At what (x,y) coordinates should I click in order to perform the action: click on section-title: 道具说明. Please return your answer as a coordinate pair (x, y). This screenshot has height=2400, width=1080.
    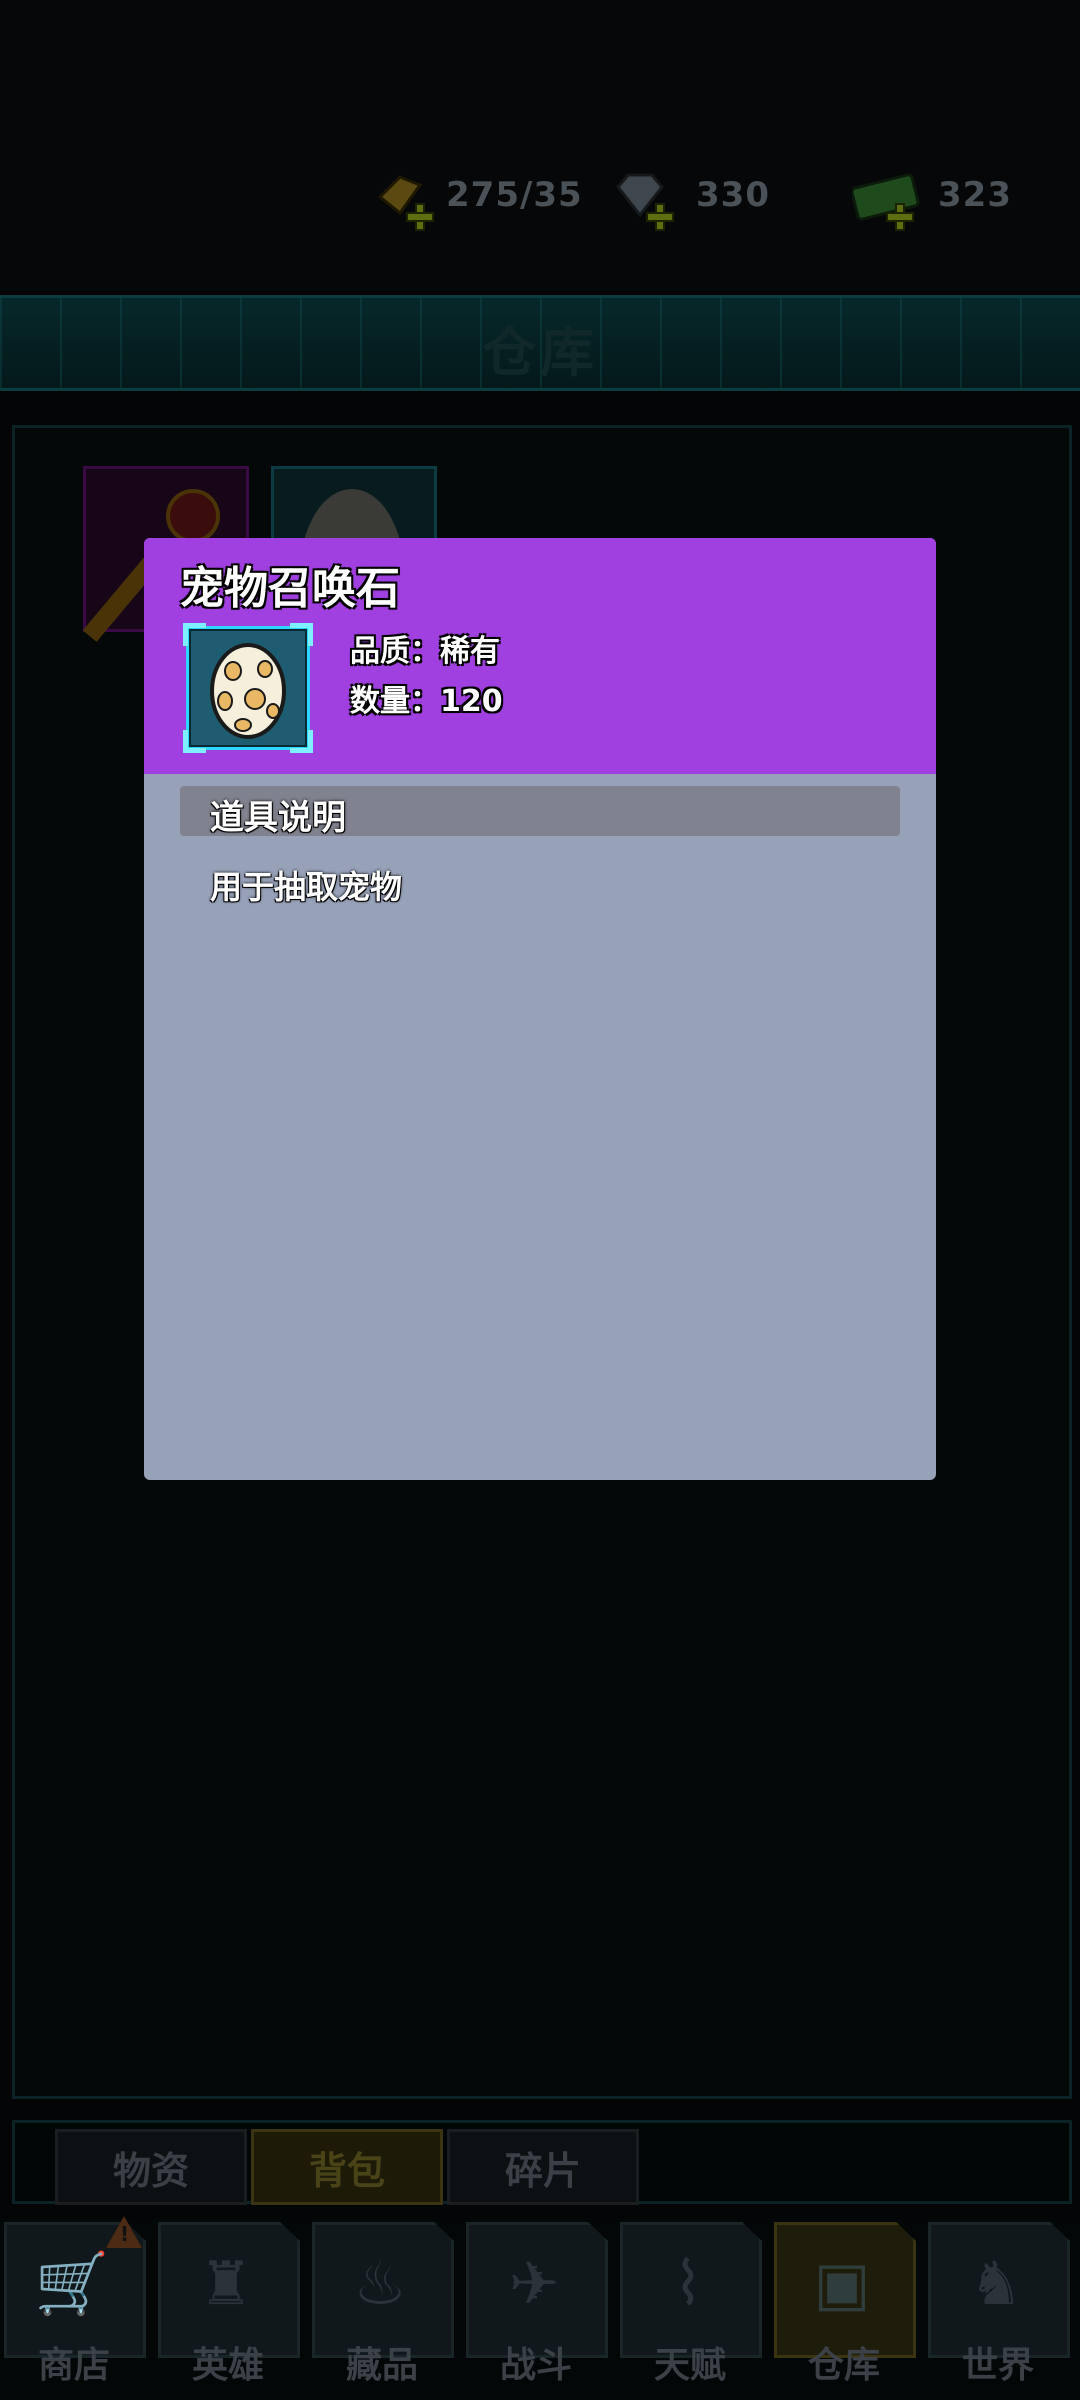
    Looking at the image, I should click on (278, 818).